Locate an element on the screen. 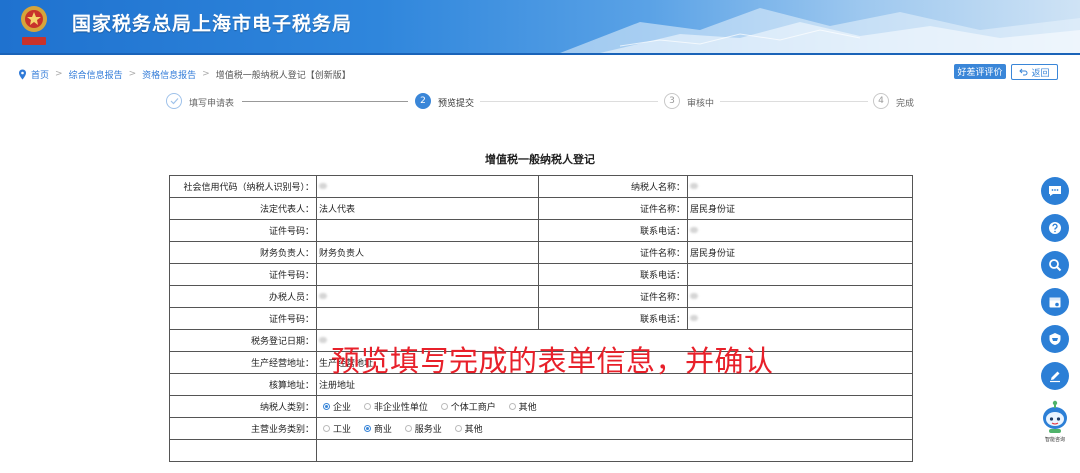 The width and height of the screenshot is (1080, 473). chat-icon is located at coordinates (1055, 191).